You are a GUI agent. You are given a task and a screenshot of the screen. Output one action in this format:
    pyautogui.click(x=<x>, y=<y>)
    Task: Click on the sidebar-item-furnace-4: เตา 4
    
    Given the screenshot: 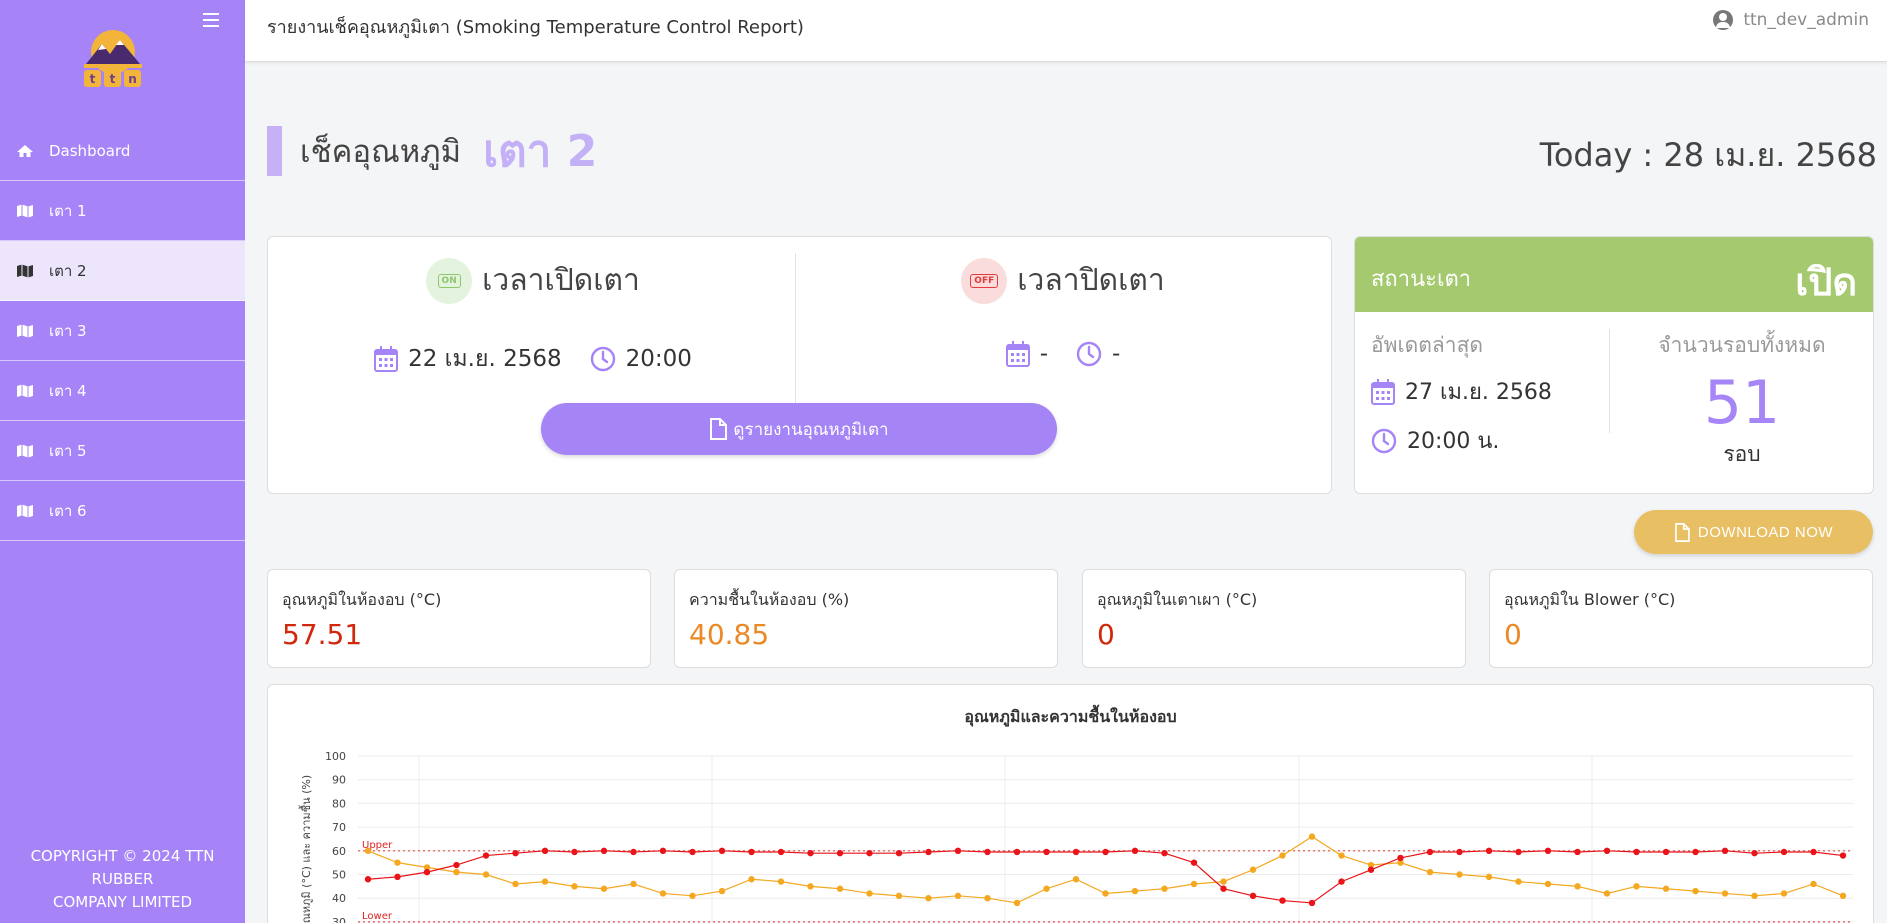 What is the action you would take?
    pyautogui.click(x=122, y=391)
    